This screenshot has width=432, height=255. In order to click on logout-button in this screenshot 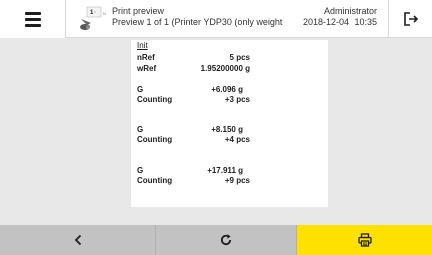, I will do `click(410, 19)`.